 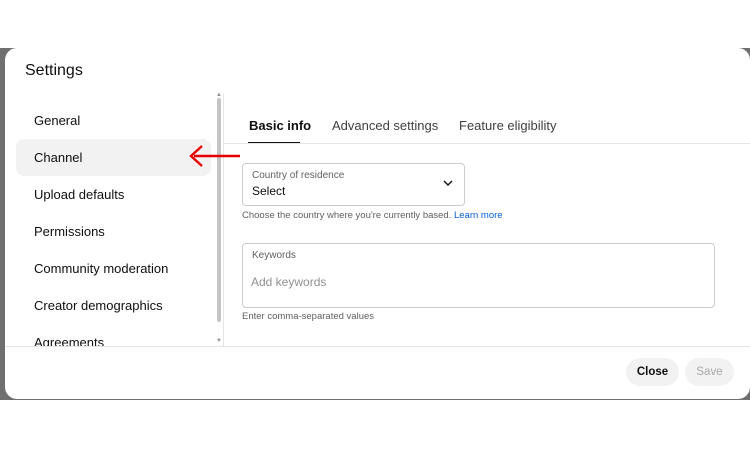 I want to click on country-label: Country of residence, so click(x=298, y=175).